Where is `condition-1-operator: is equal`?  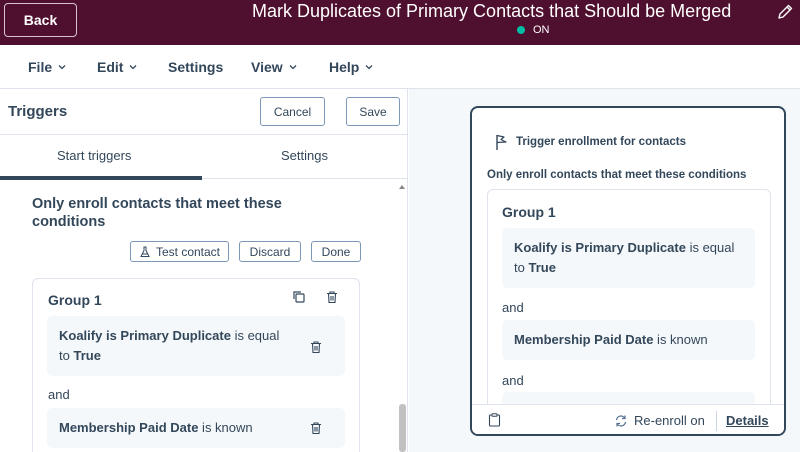 condition-1-operator: is equal is located at coordinates (255, 335).